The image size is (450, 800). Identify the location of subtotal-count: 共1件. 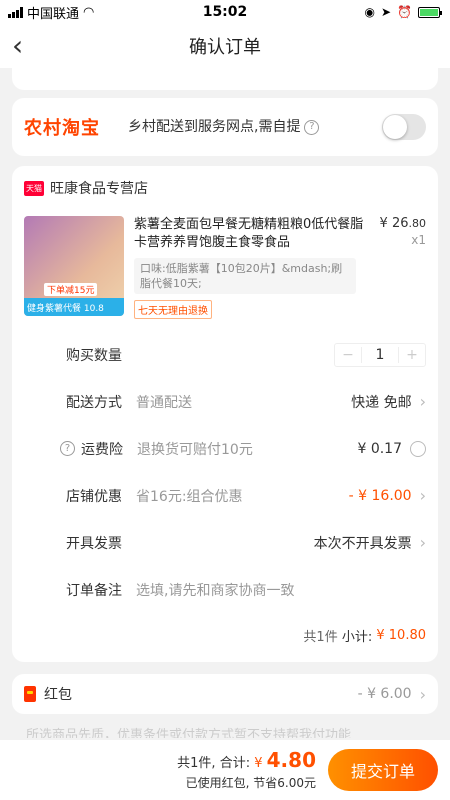
(320, 637).